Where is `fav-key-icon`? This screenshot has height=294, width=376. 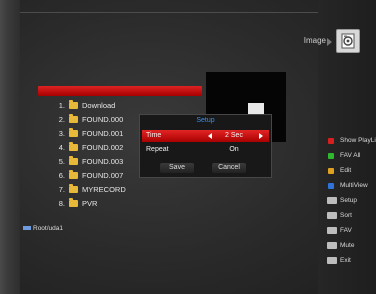
fav-key-icon is located at coordinates (332, 230).